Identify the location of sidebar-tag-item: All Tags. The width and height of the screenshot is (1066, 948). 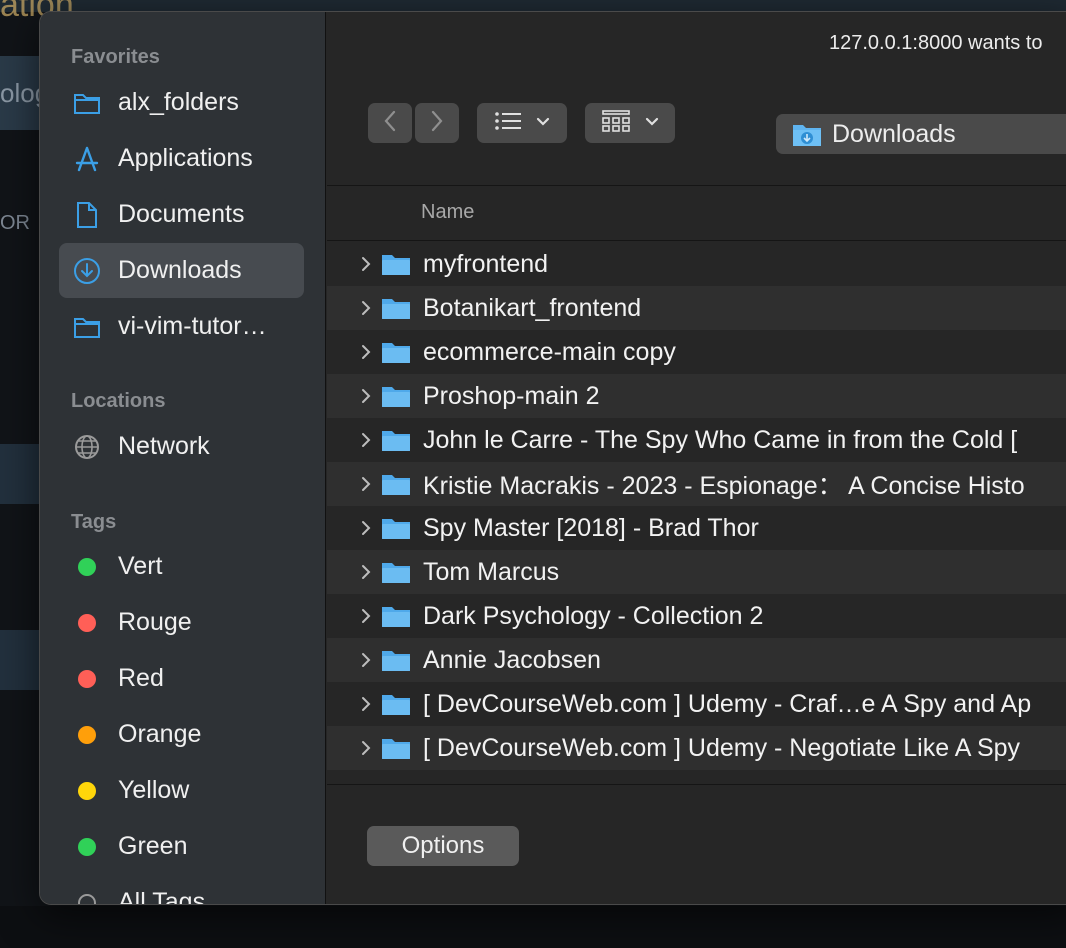
(181, 890).